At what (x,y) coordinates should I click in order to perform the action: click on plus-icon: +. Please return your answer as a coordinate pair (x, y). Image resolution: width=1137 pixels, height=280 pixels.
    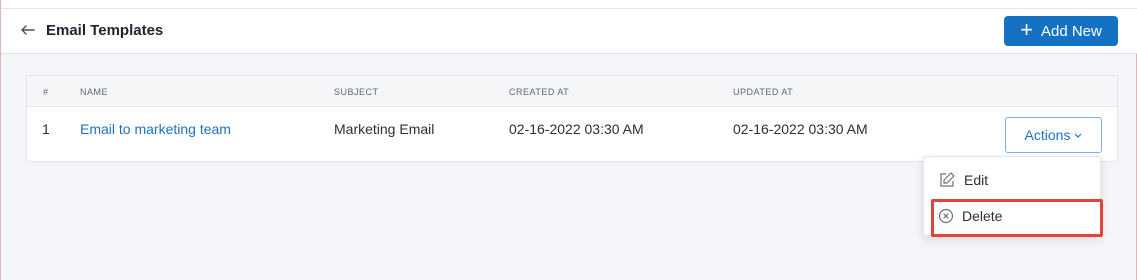
    Looking at the image, I should click on (1026, 29).